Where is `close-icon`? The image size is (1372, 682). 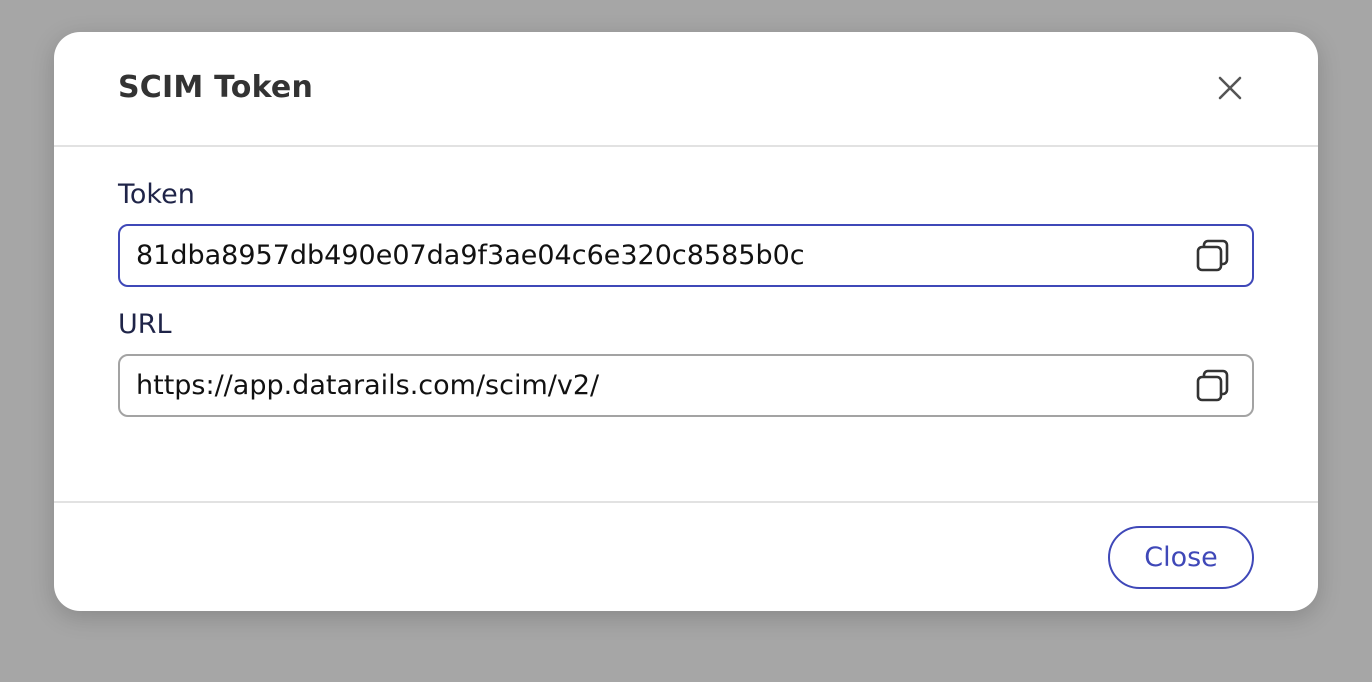
close-icon is located at coordinates (1230, 88).